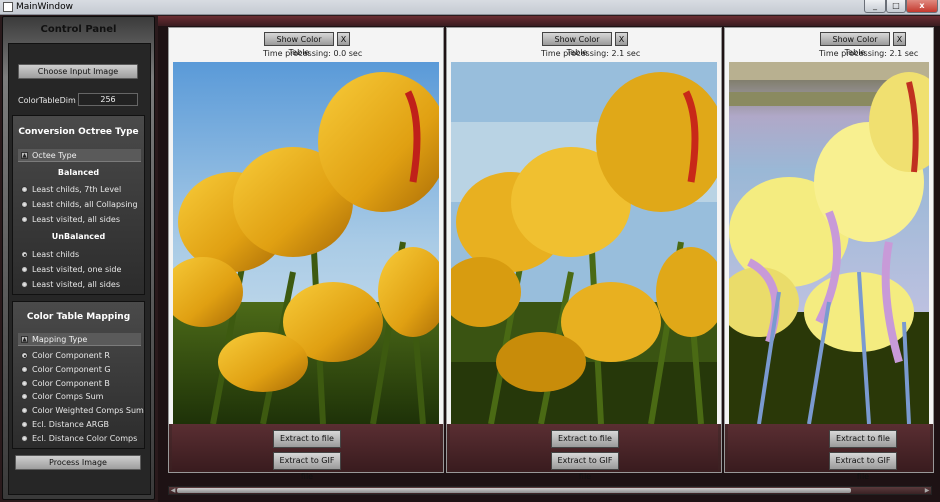 The width and height of the screenshot is (940, 502). What do you see at coordinates (85, 438) in the screenshot?
I see `radio-label: Ecl. Distance Color Comps` at bounding box center [85, 438].